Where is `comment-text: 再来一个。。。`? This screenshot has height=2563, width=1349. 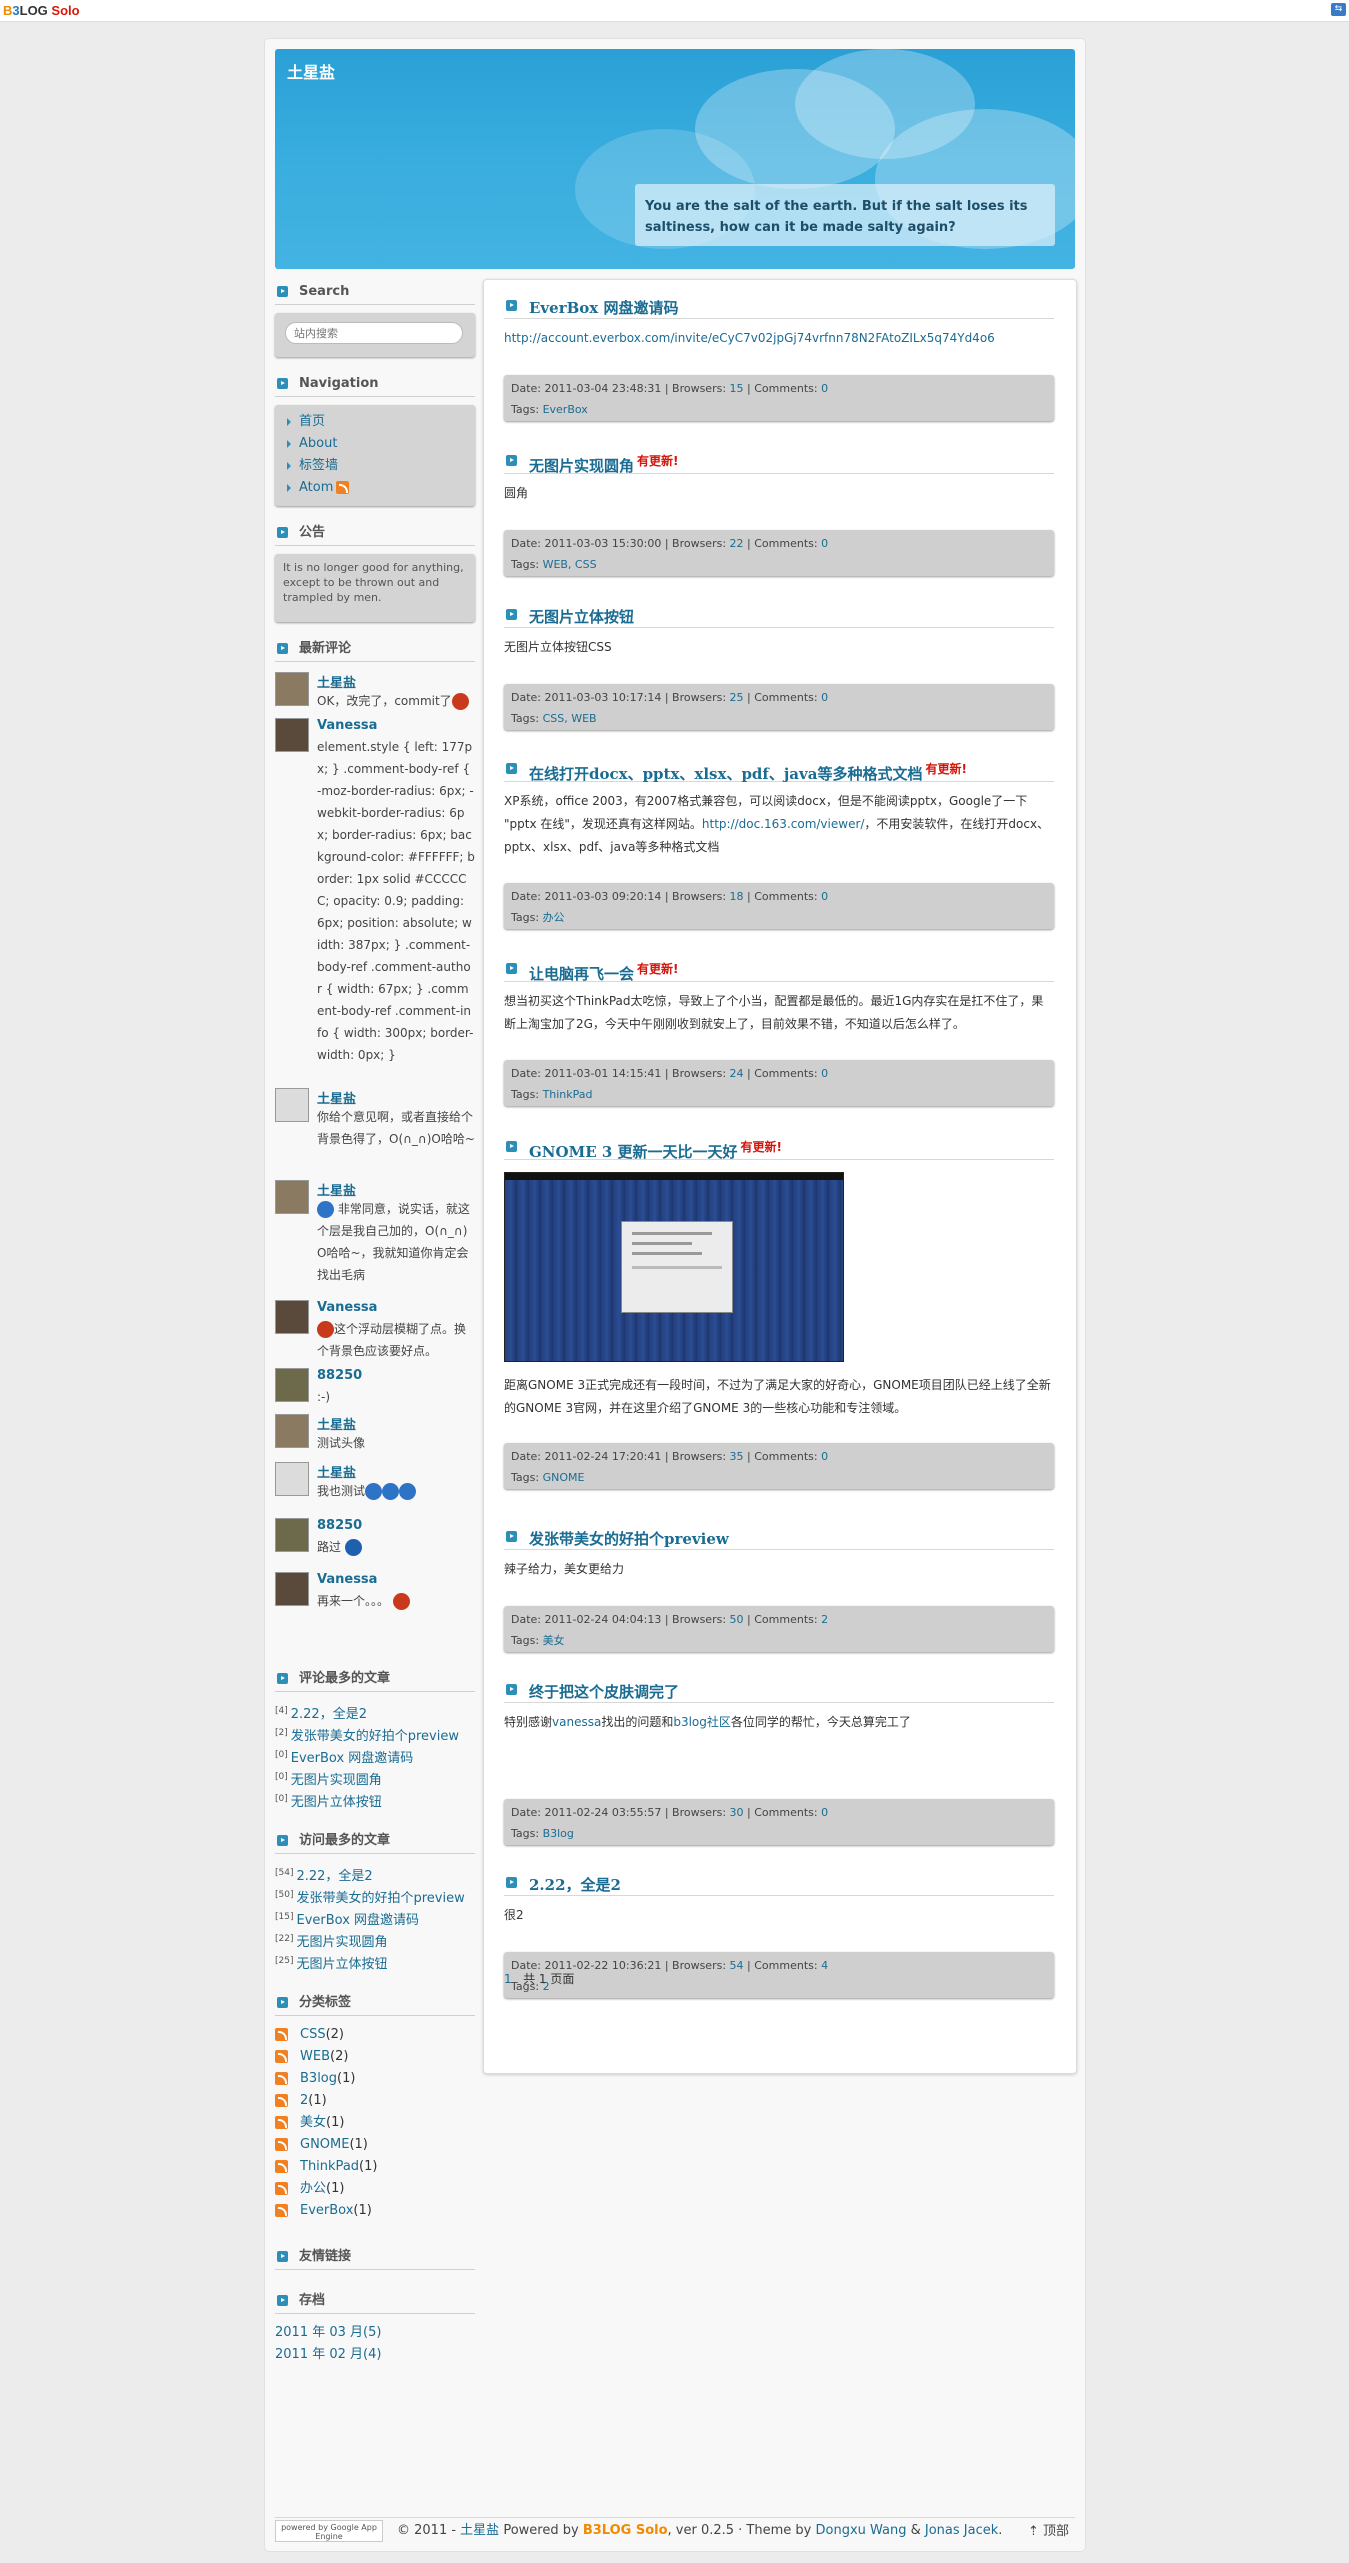 comment-text: 再来一个。。。 is located at coordinates (396, 1601).